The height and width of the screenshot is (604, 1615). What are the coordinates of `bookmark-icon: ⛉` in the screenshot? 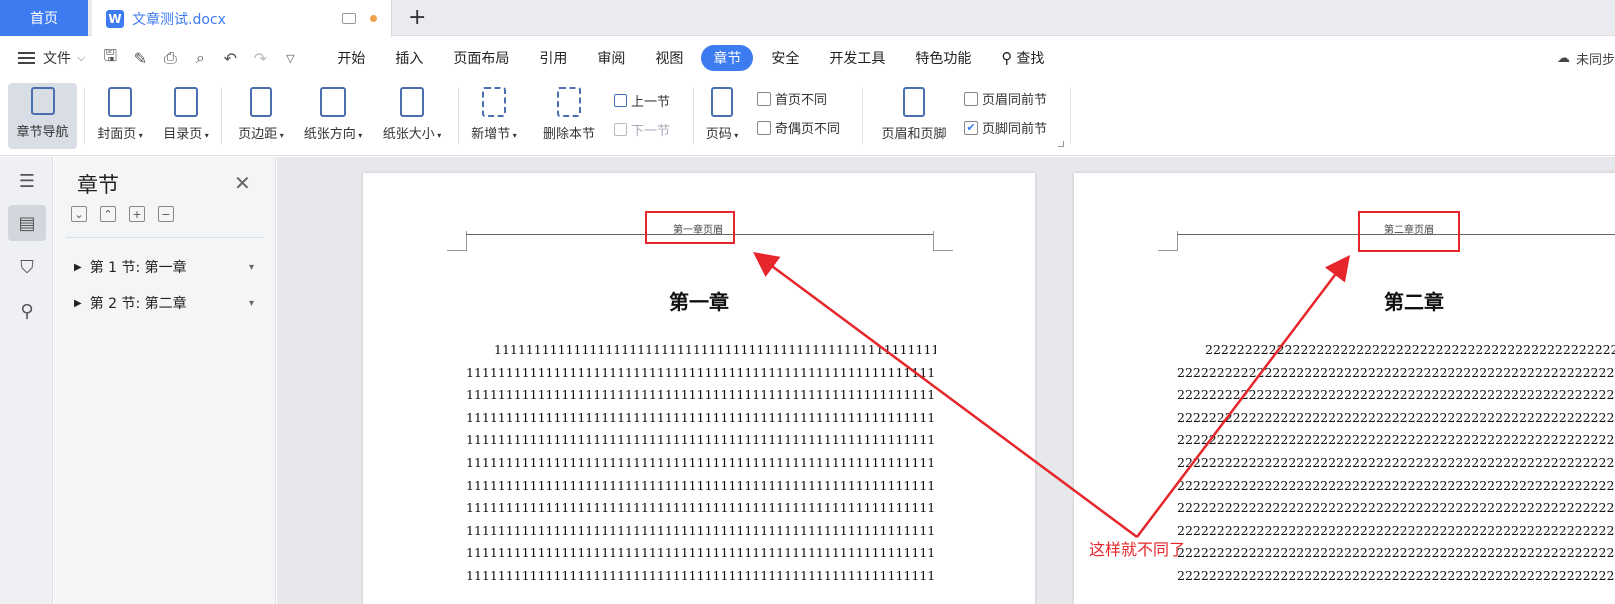 It's located at (27, 267).